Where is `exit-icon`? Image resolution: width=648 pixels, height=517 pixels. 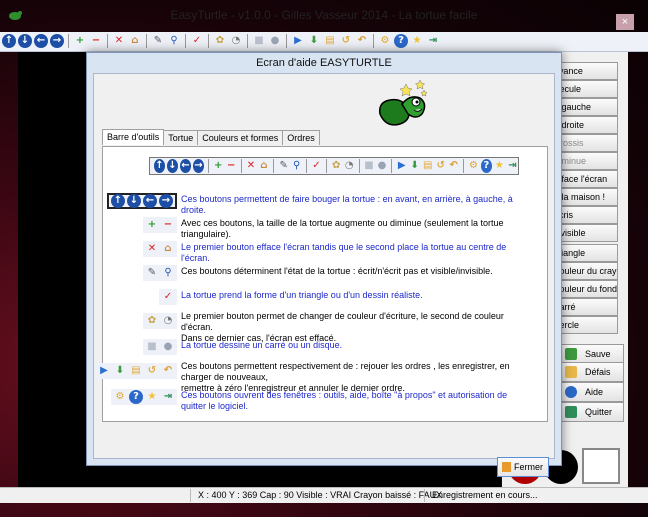 exit-icon is located at coordinates (571, 412).